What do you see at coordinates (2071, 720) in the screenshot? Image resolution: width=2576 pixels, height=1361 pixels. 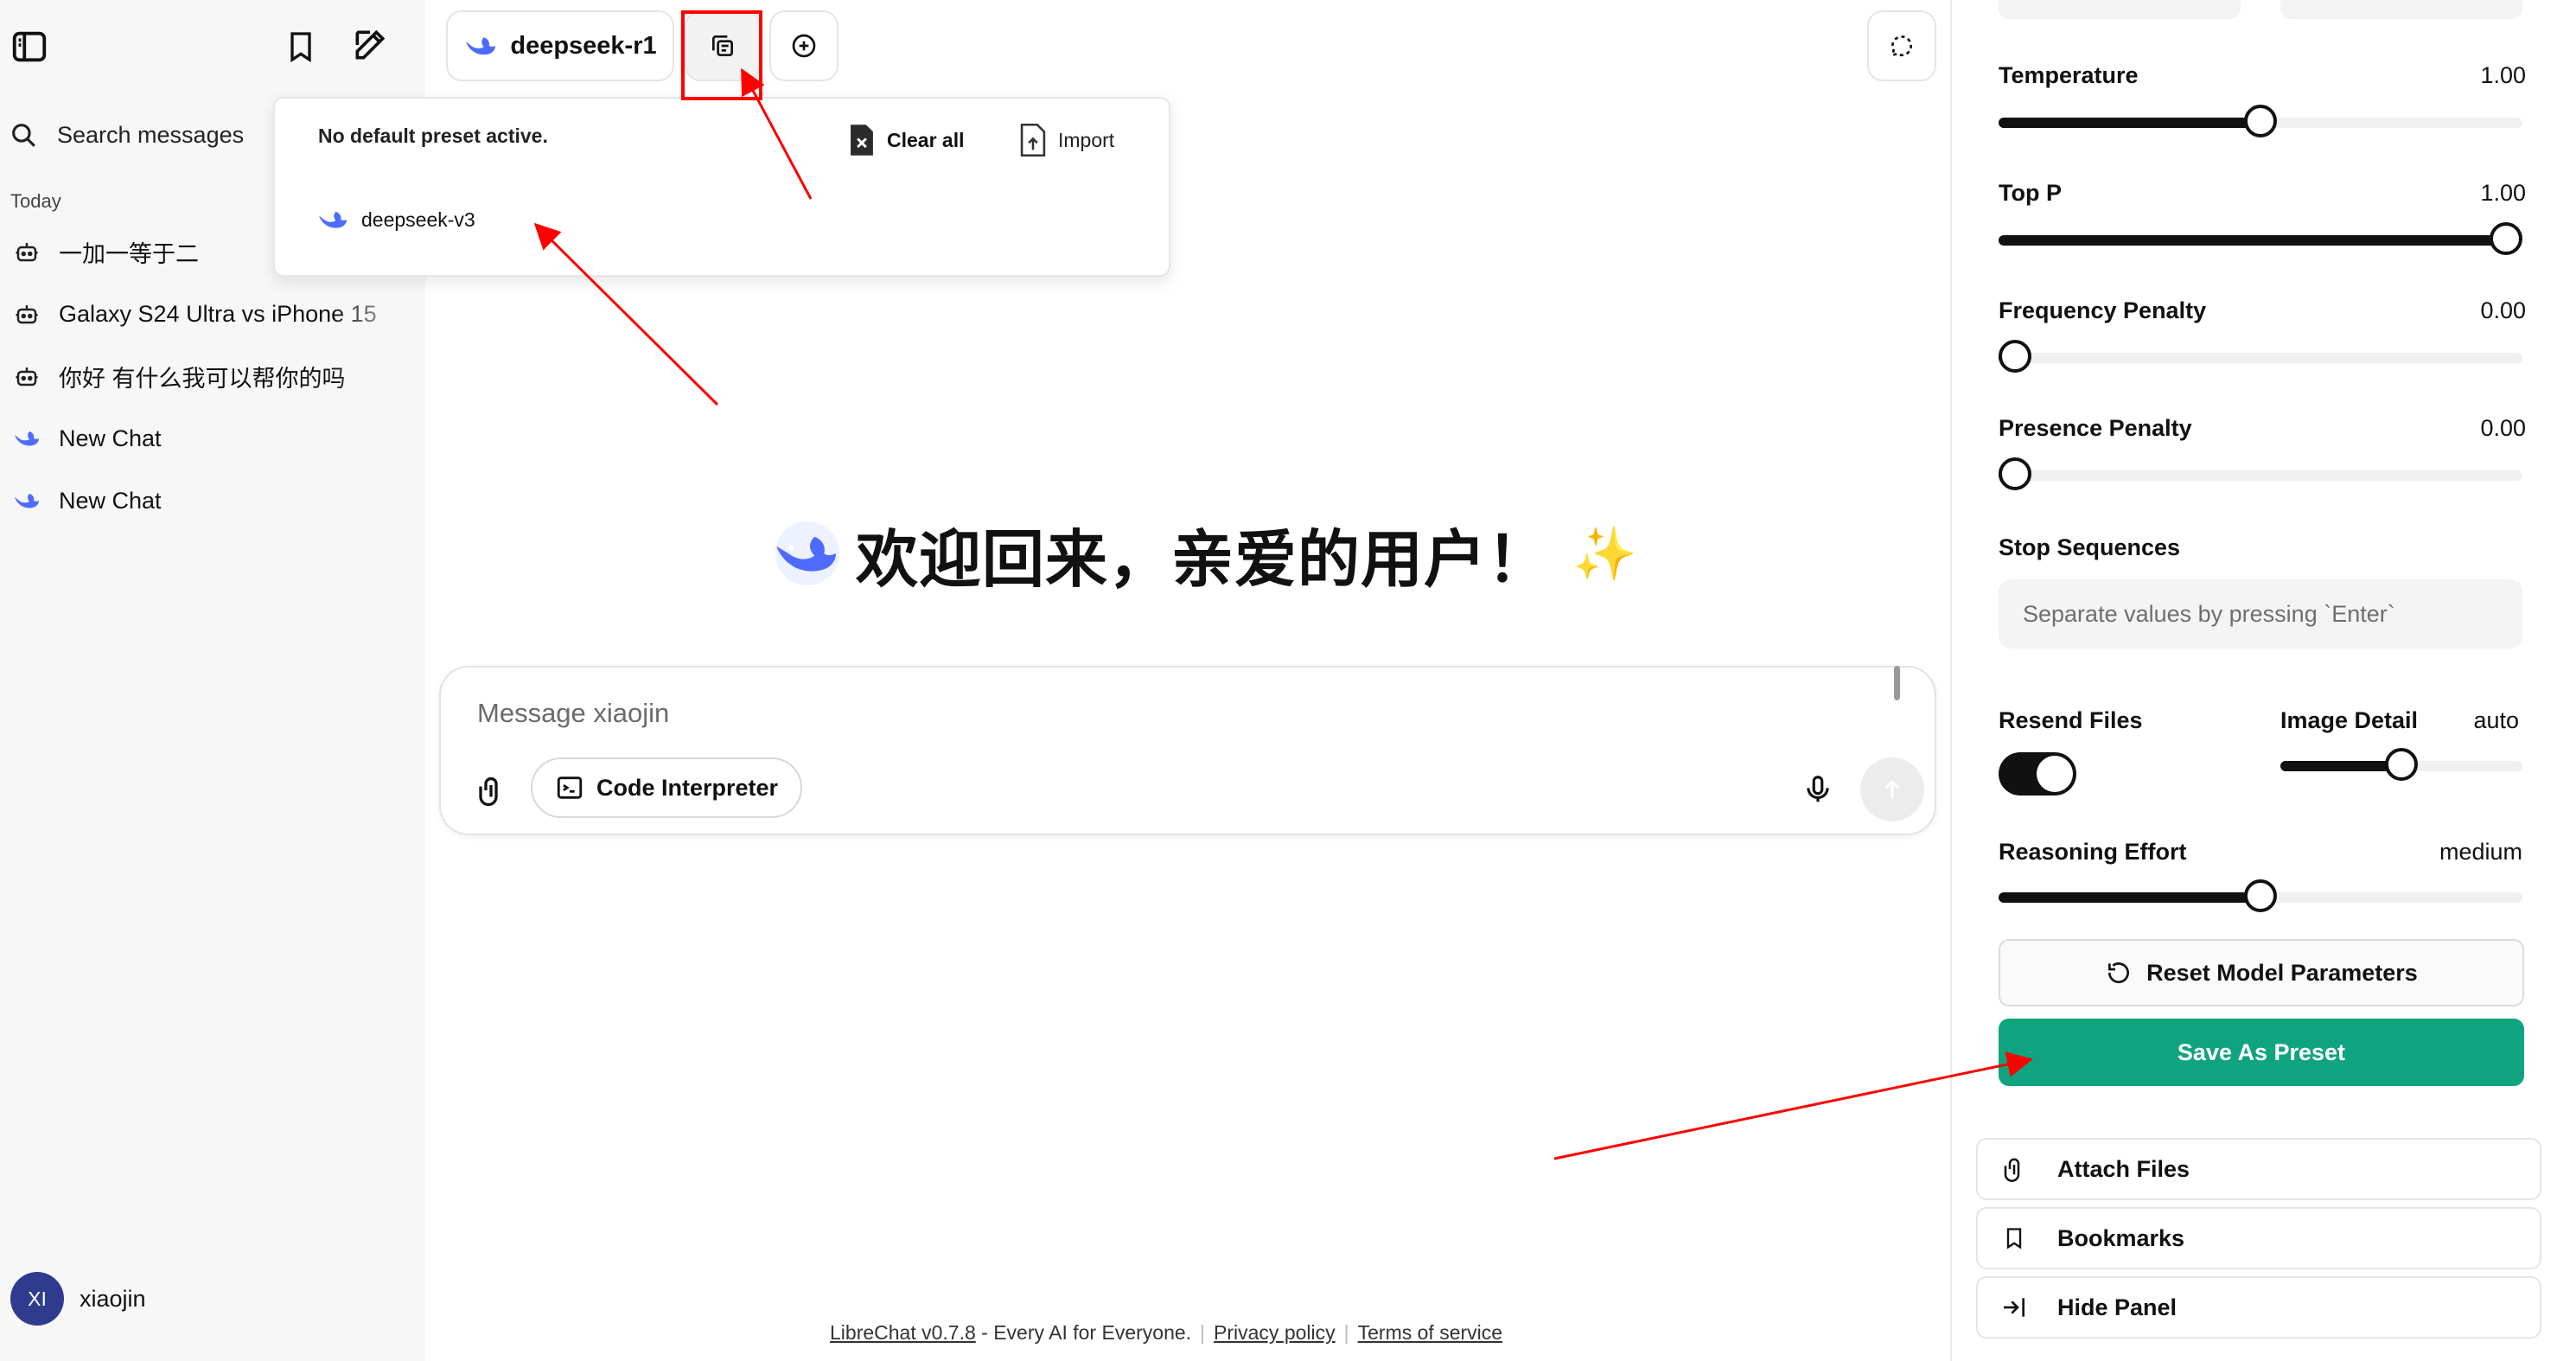 I see `resend-files-label: Resend Files` at bounding box center [2071, 720].